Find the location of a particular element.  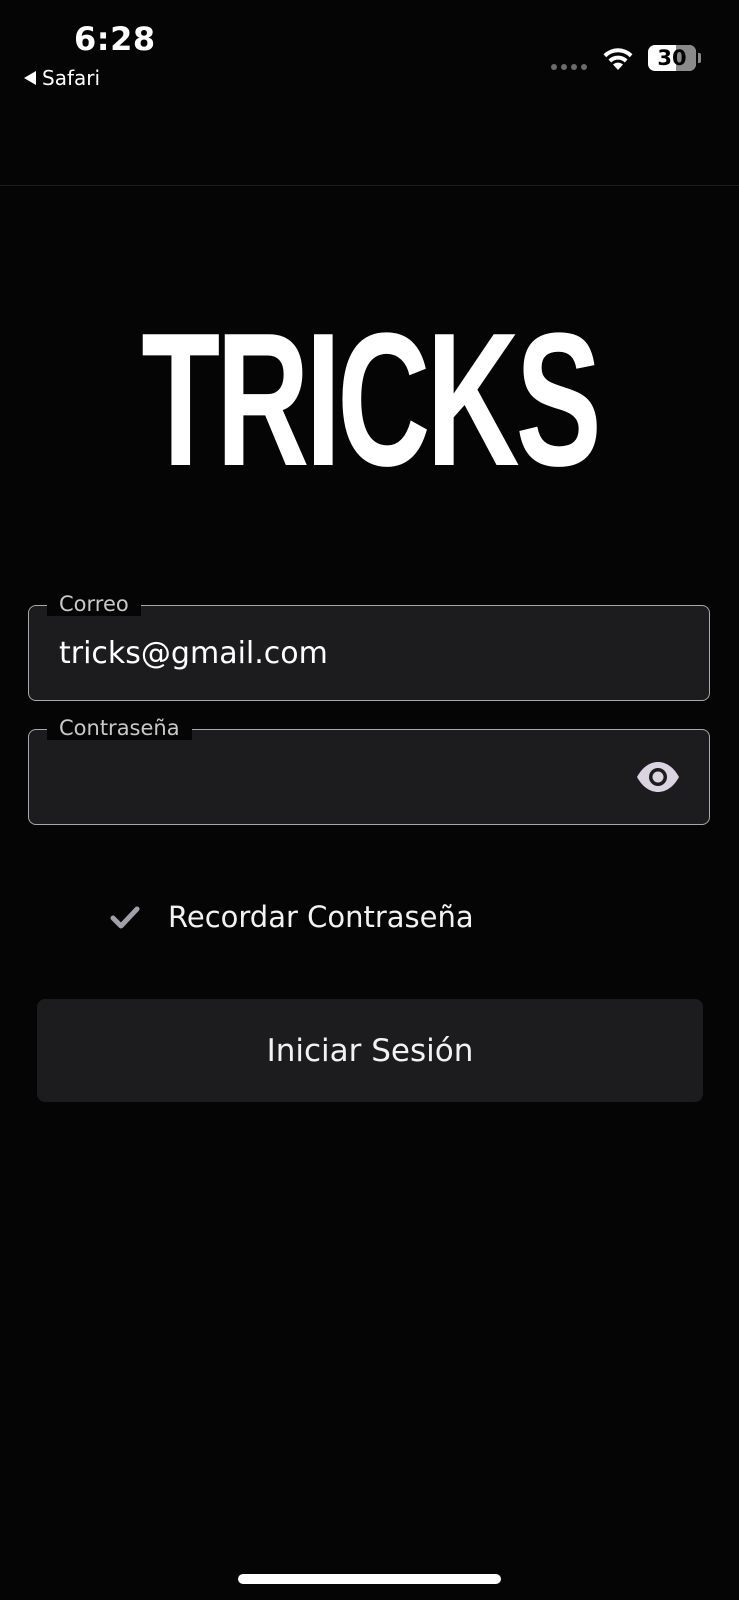

battery-level: 30 is located at coordinates (672, 58).